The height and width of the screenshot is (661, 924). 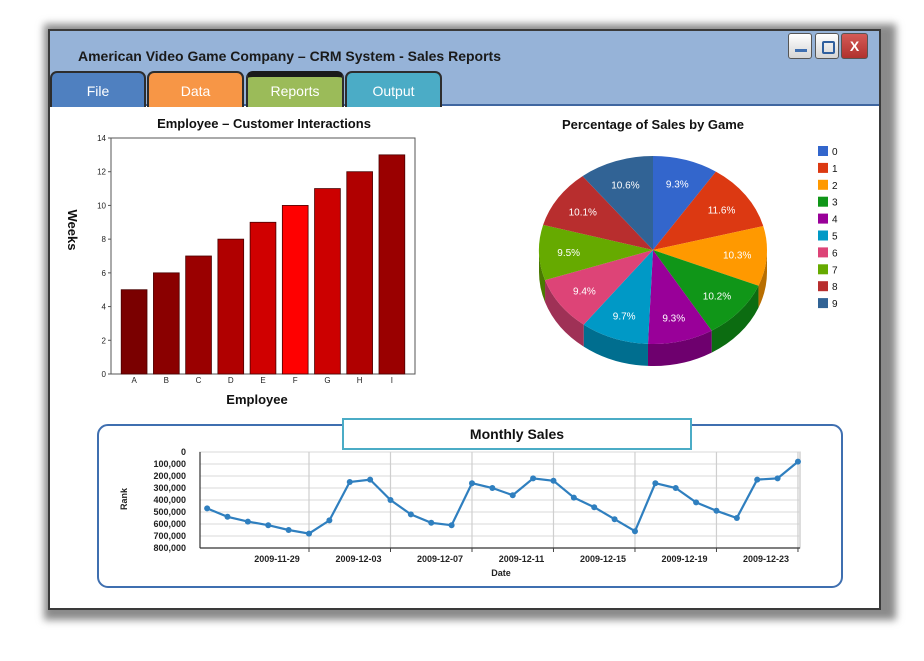 I want to click on bar-chart-y-tick-label: 10, so click(x=101, y=205).